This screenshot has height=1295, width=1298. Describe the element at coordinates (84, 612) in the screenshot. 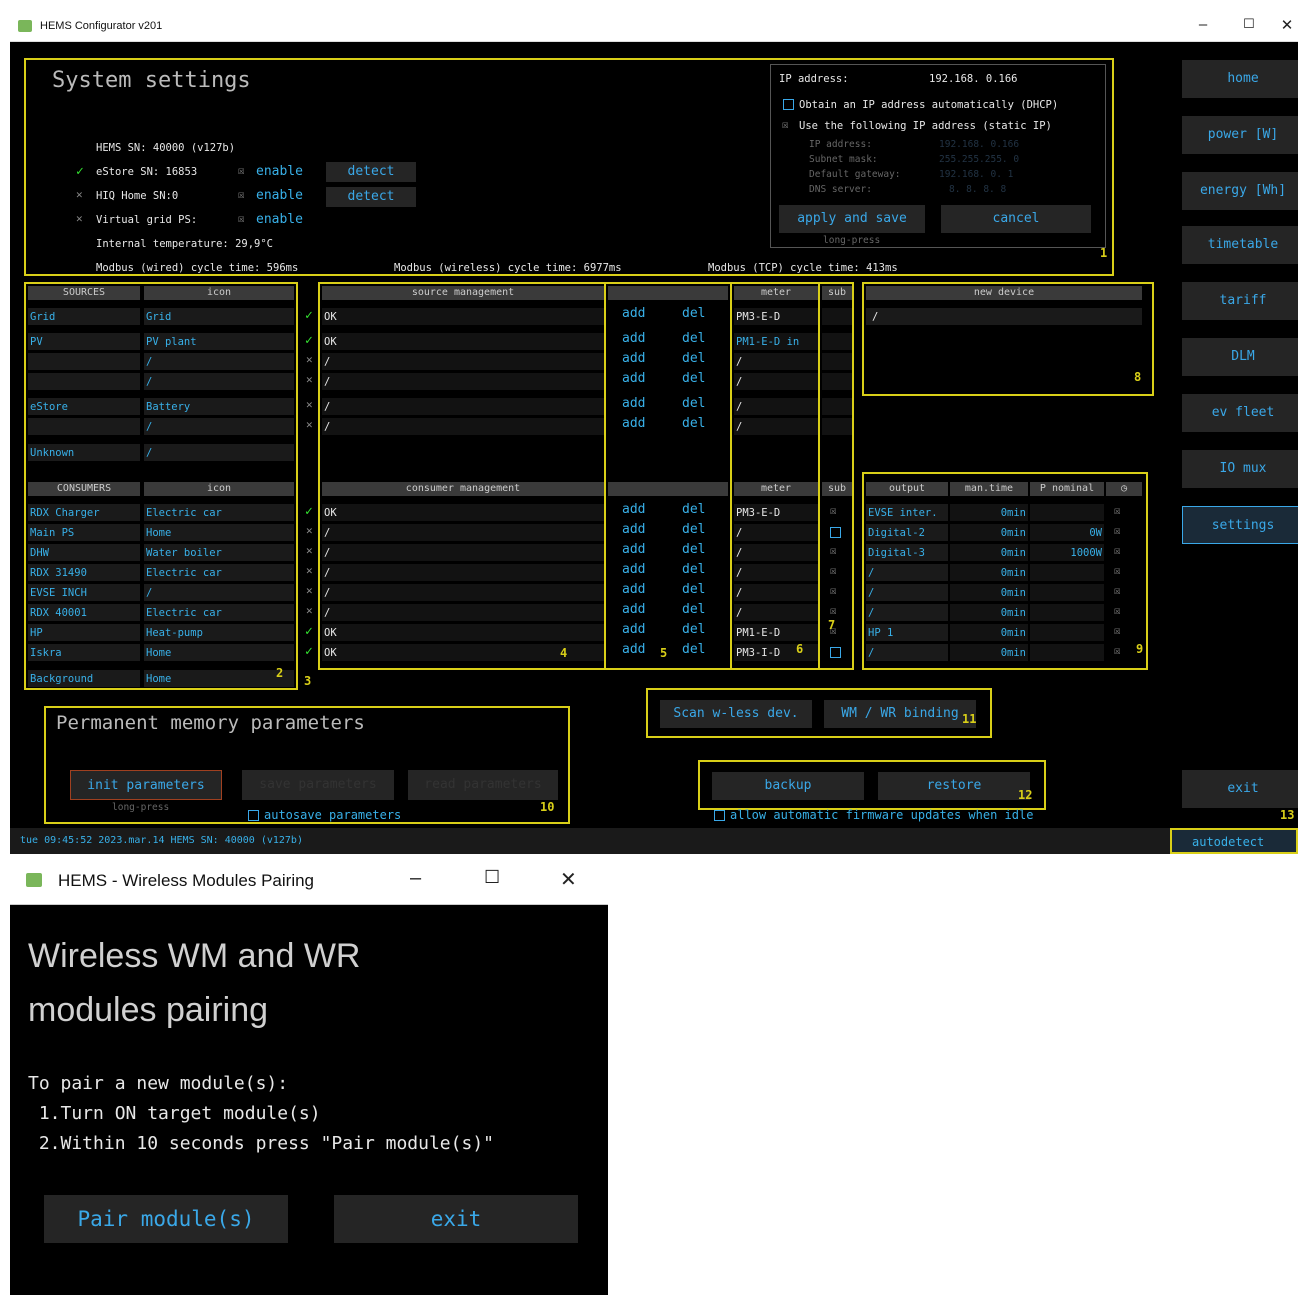

I see `consumer-name: RDX 40001` at that location.